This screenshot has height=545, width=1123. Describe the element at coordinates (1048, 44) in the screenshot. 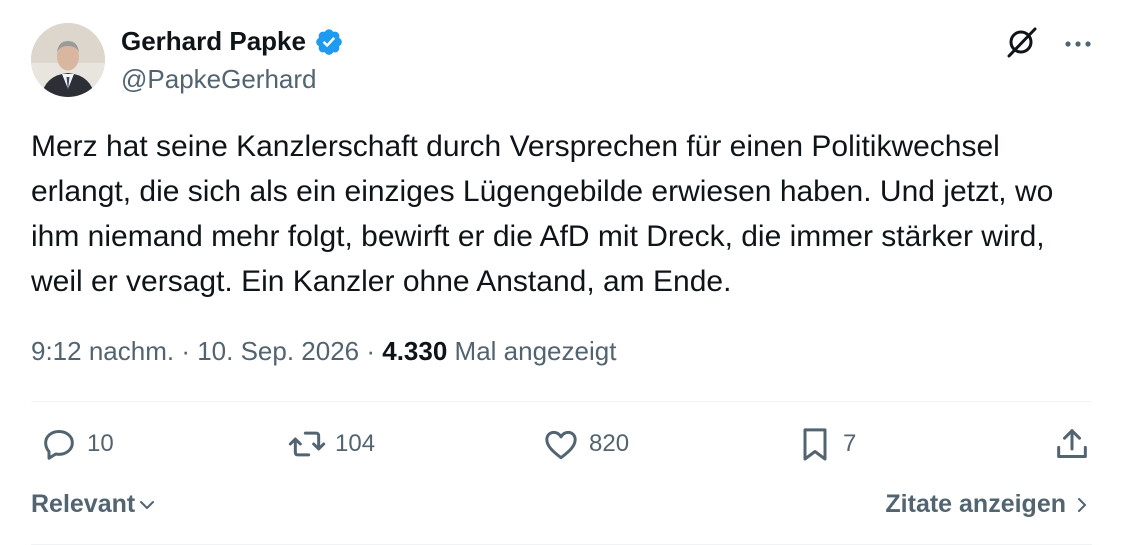

I see `top-right-controls` at that location.